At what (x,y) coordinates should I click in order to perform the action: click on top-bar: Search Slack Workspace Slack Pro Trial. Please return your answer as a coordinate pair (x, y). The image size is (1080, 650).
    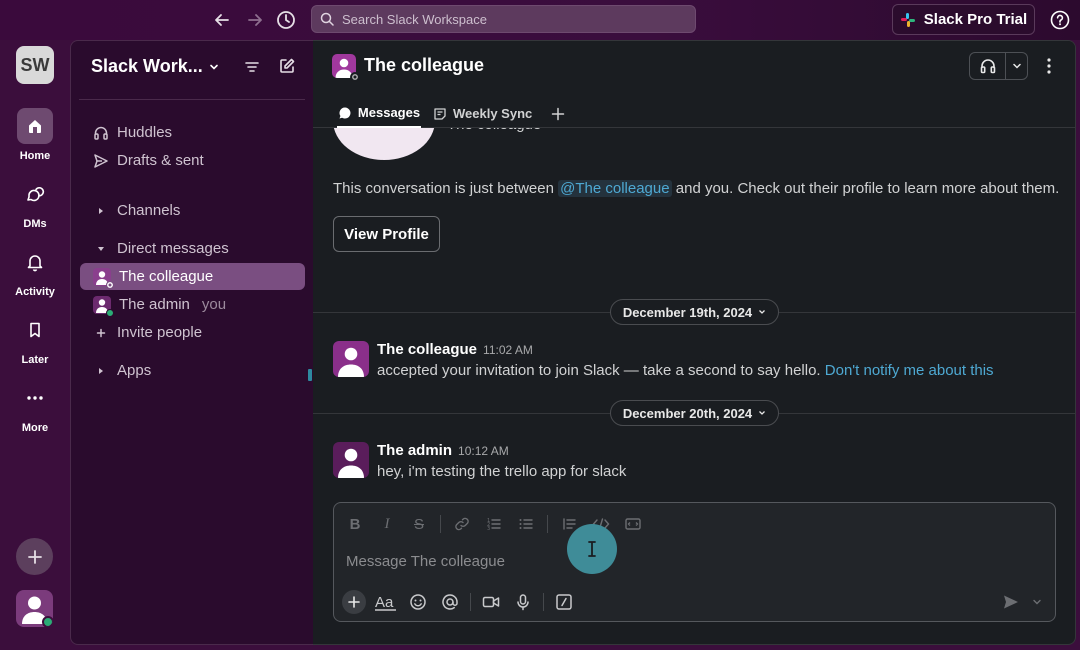
    Looking at the image, I should click on (540, 20).